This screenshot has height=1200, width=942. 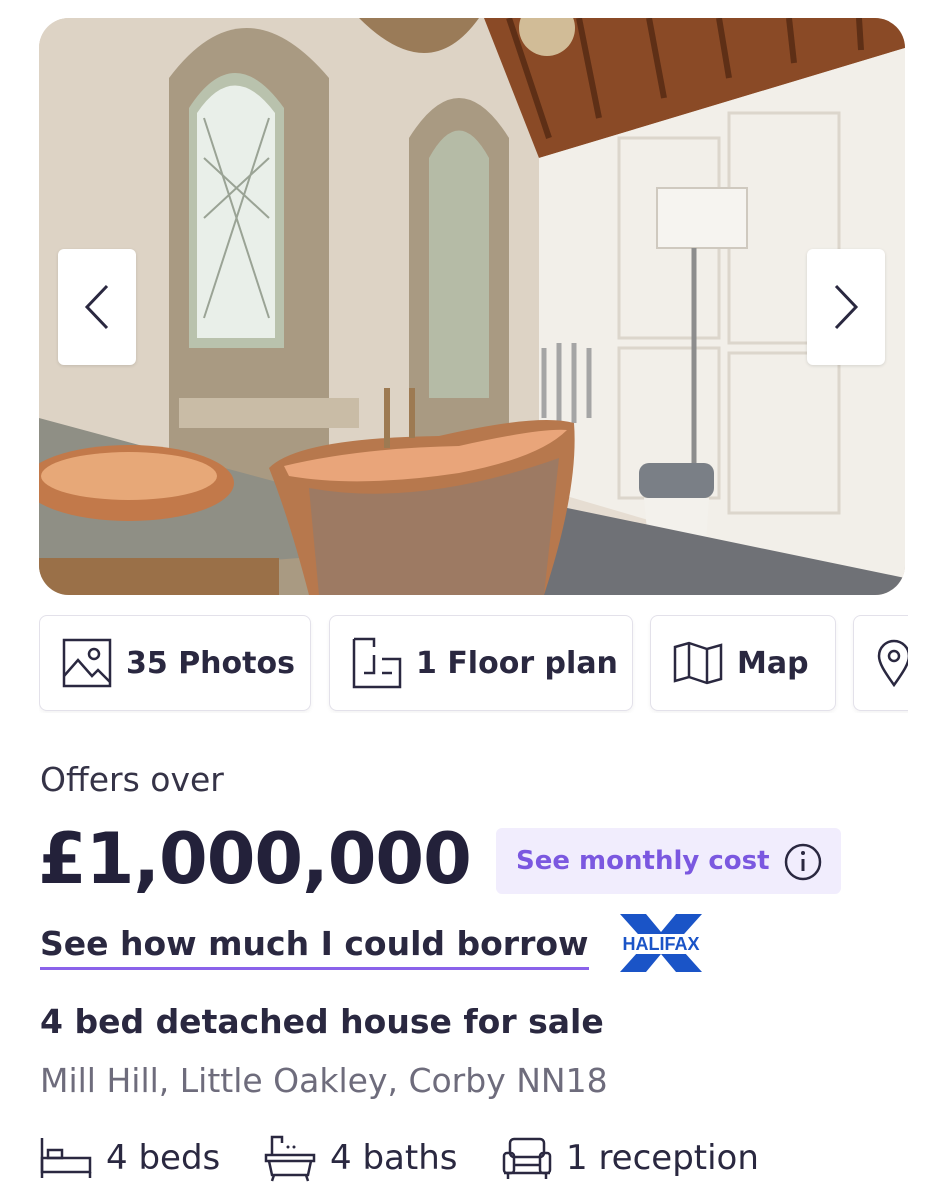 I want to click on baths-count: 4 baths, so click(x=394, y=1158).